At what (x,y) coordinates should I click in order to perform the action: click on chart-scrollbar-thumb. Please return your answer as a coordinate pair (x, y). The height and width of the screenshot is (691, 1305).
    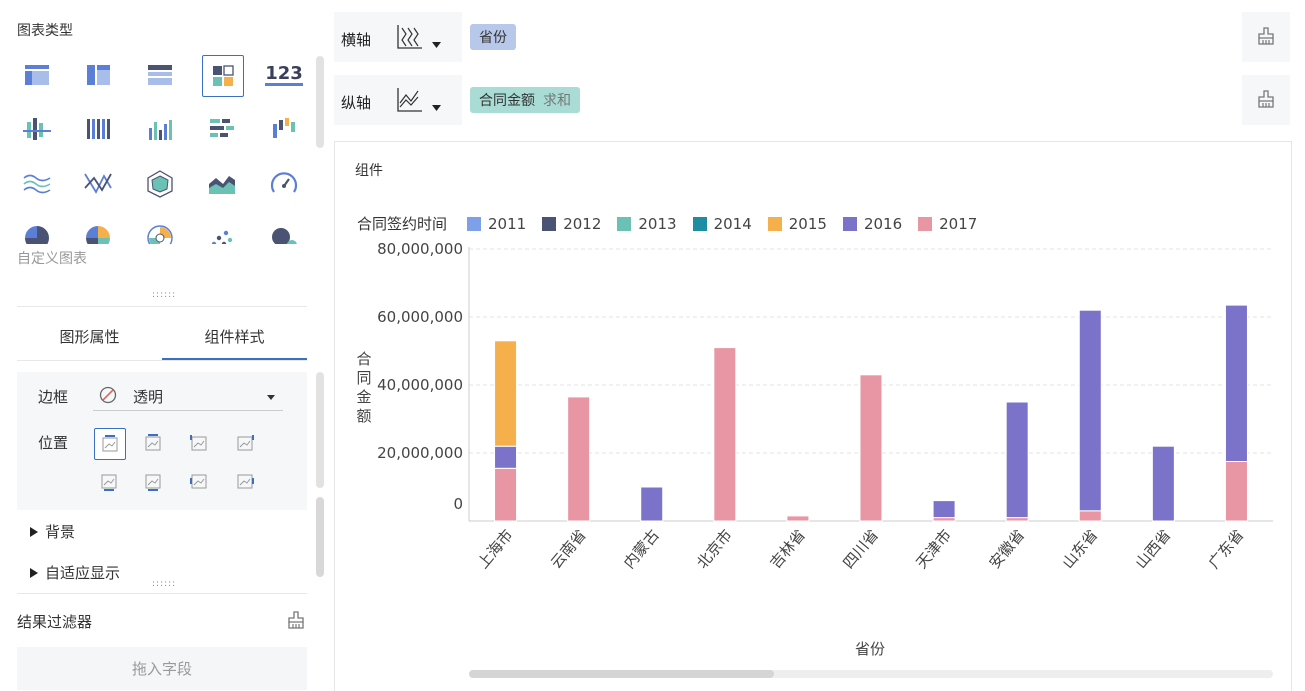
    Looking at the image, I should click on (621, 674).